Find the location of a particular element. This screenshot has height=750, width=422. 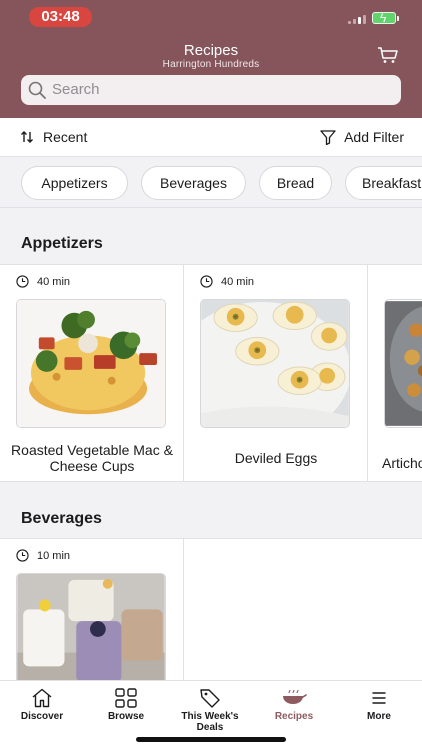

tab-browse: Browse is located at coordinates (126, 703).